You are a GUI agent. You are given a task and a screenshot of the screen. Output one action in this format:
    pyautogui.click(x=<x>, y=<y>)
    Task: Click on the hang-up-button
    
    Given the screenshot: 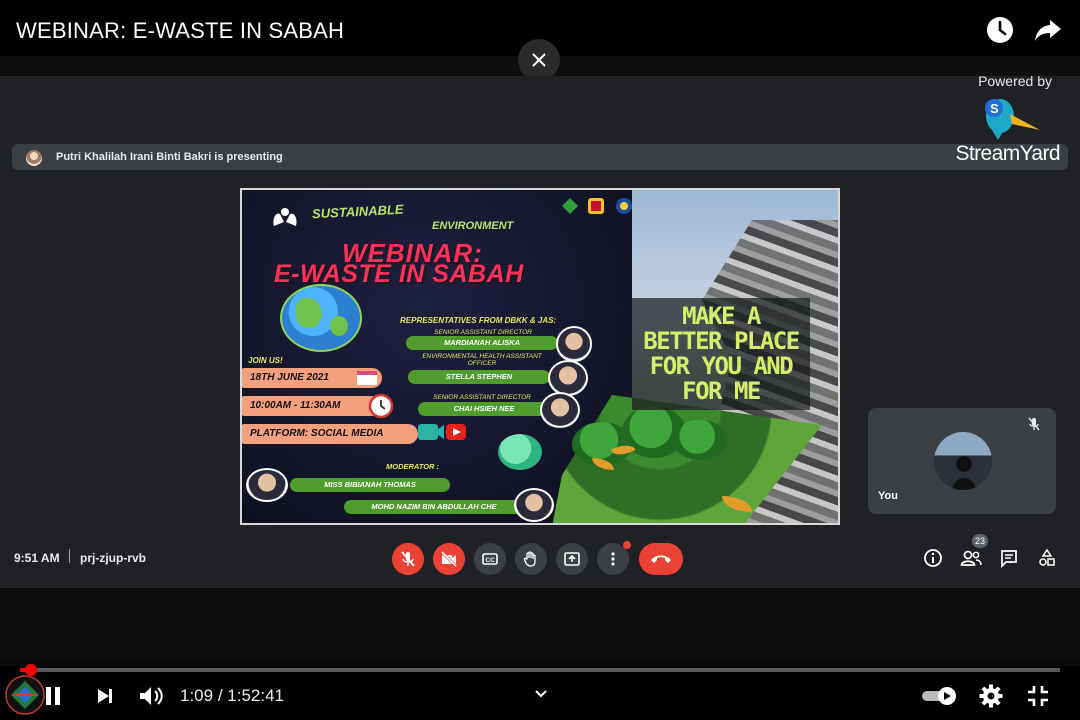 What is the action you would take?
    pyautogui.click(x=661, y=559)
    